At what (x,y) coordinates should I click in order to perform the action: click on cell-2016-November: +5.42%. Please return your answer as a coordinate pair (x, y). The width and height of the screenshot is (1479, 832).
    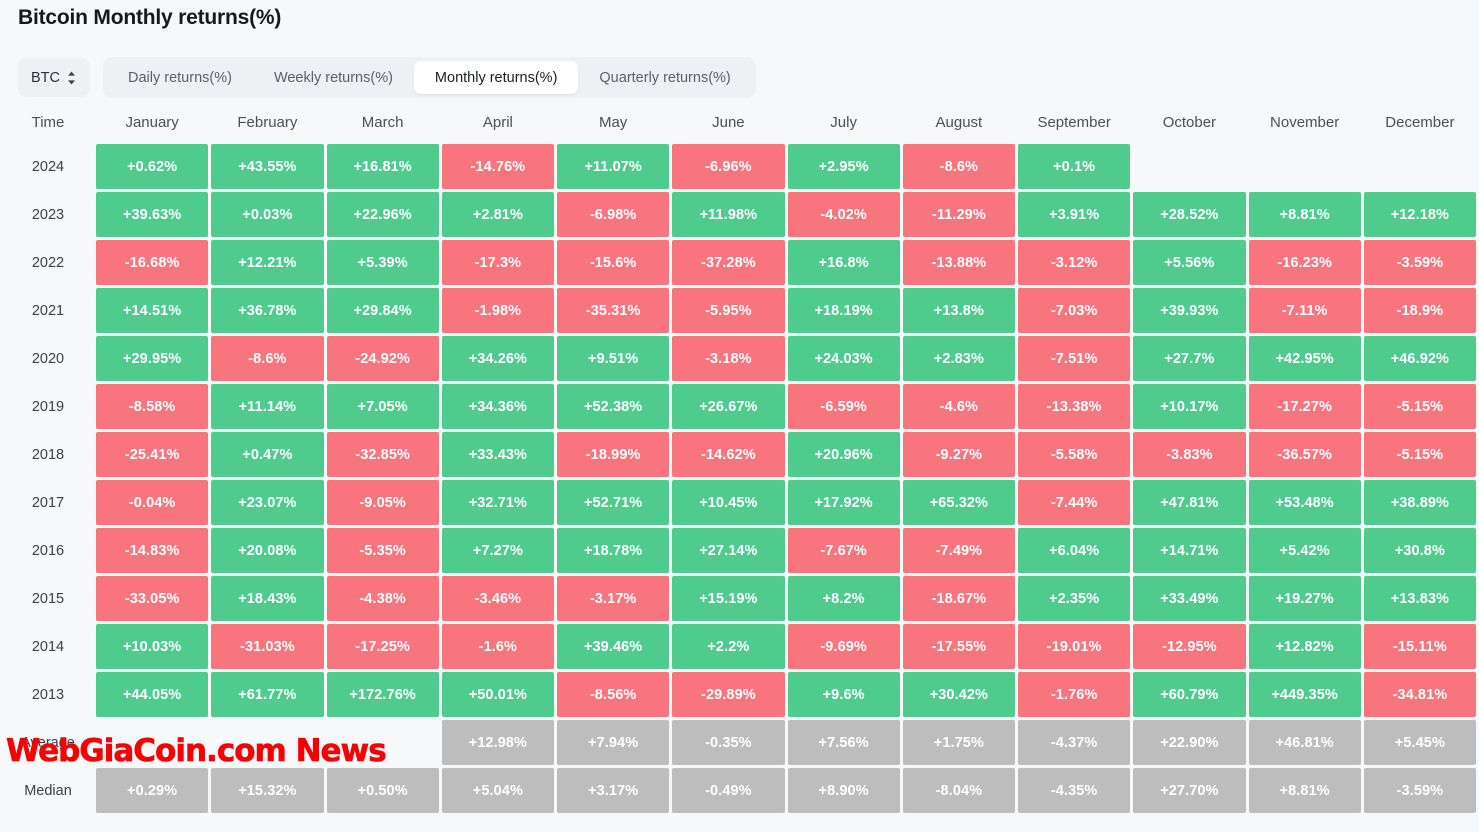
    Looking at the image, I should click on (1304, 550).